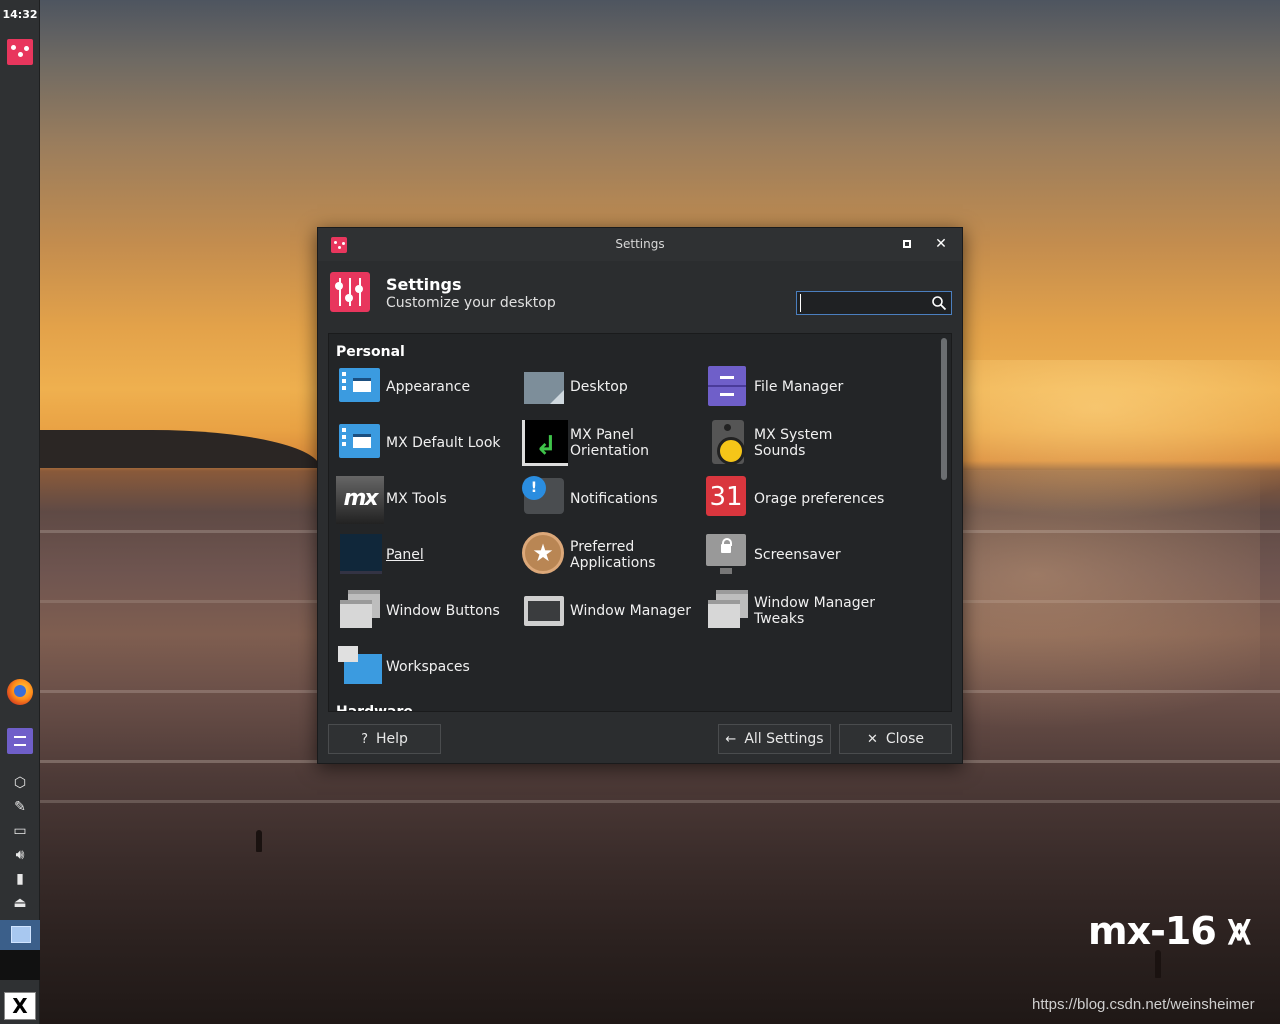 Image resolution: width=1280 pixels, height=1024 pixels. Describe the element at coordinates (359, 443) in the screenshot. I see `mx-default-look-icon` at that location.